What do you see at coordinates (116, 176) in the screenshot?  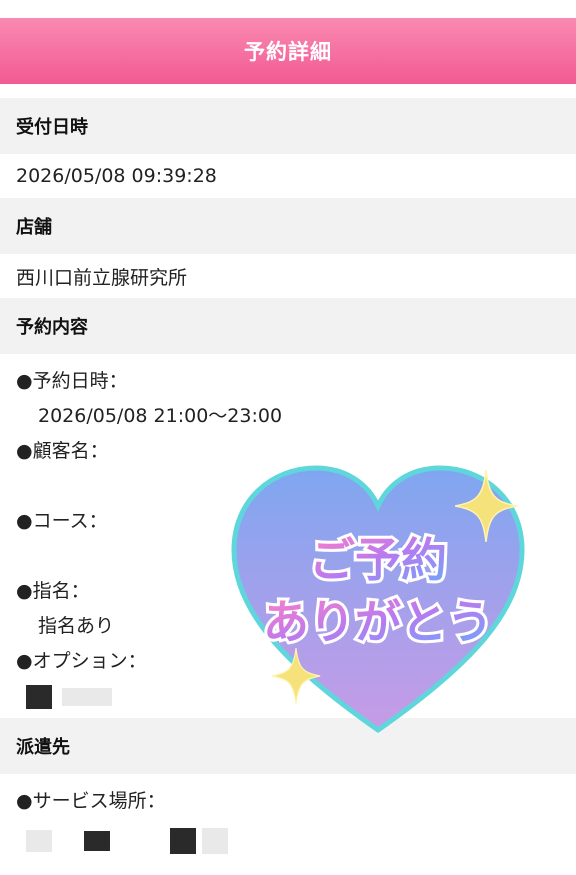 I see `received-datetime: 2026/05/08 09:39:28` at bounding box center [116, 176].